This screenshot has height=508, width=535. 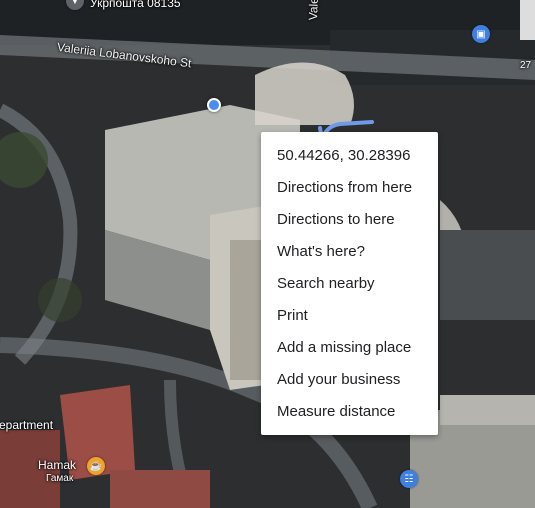 What do you see at coordinates (349, 412) in the screenshot?
I see `menu-item-measure-distance: Measure distance` at bounding box center [349, 412].